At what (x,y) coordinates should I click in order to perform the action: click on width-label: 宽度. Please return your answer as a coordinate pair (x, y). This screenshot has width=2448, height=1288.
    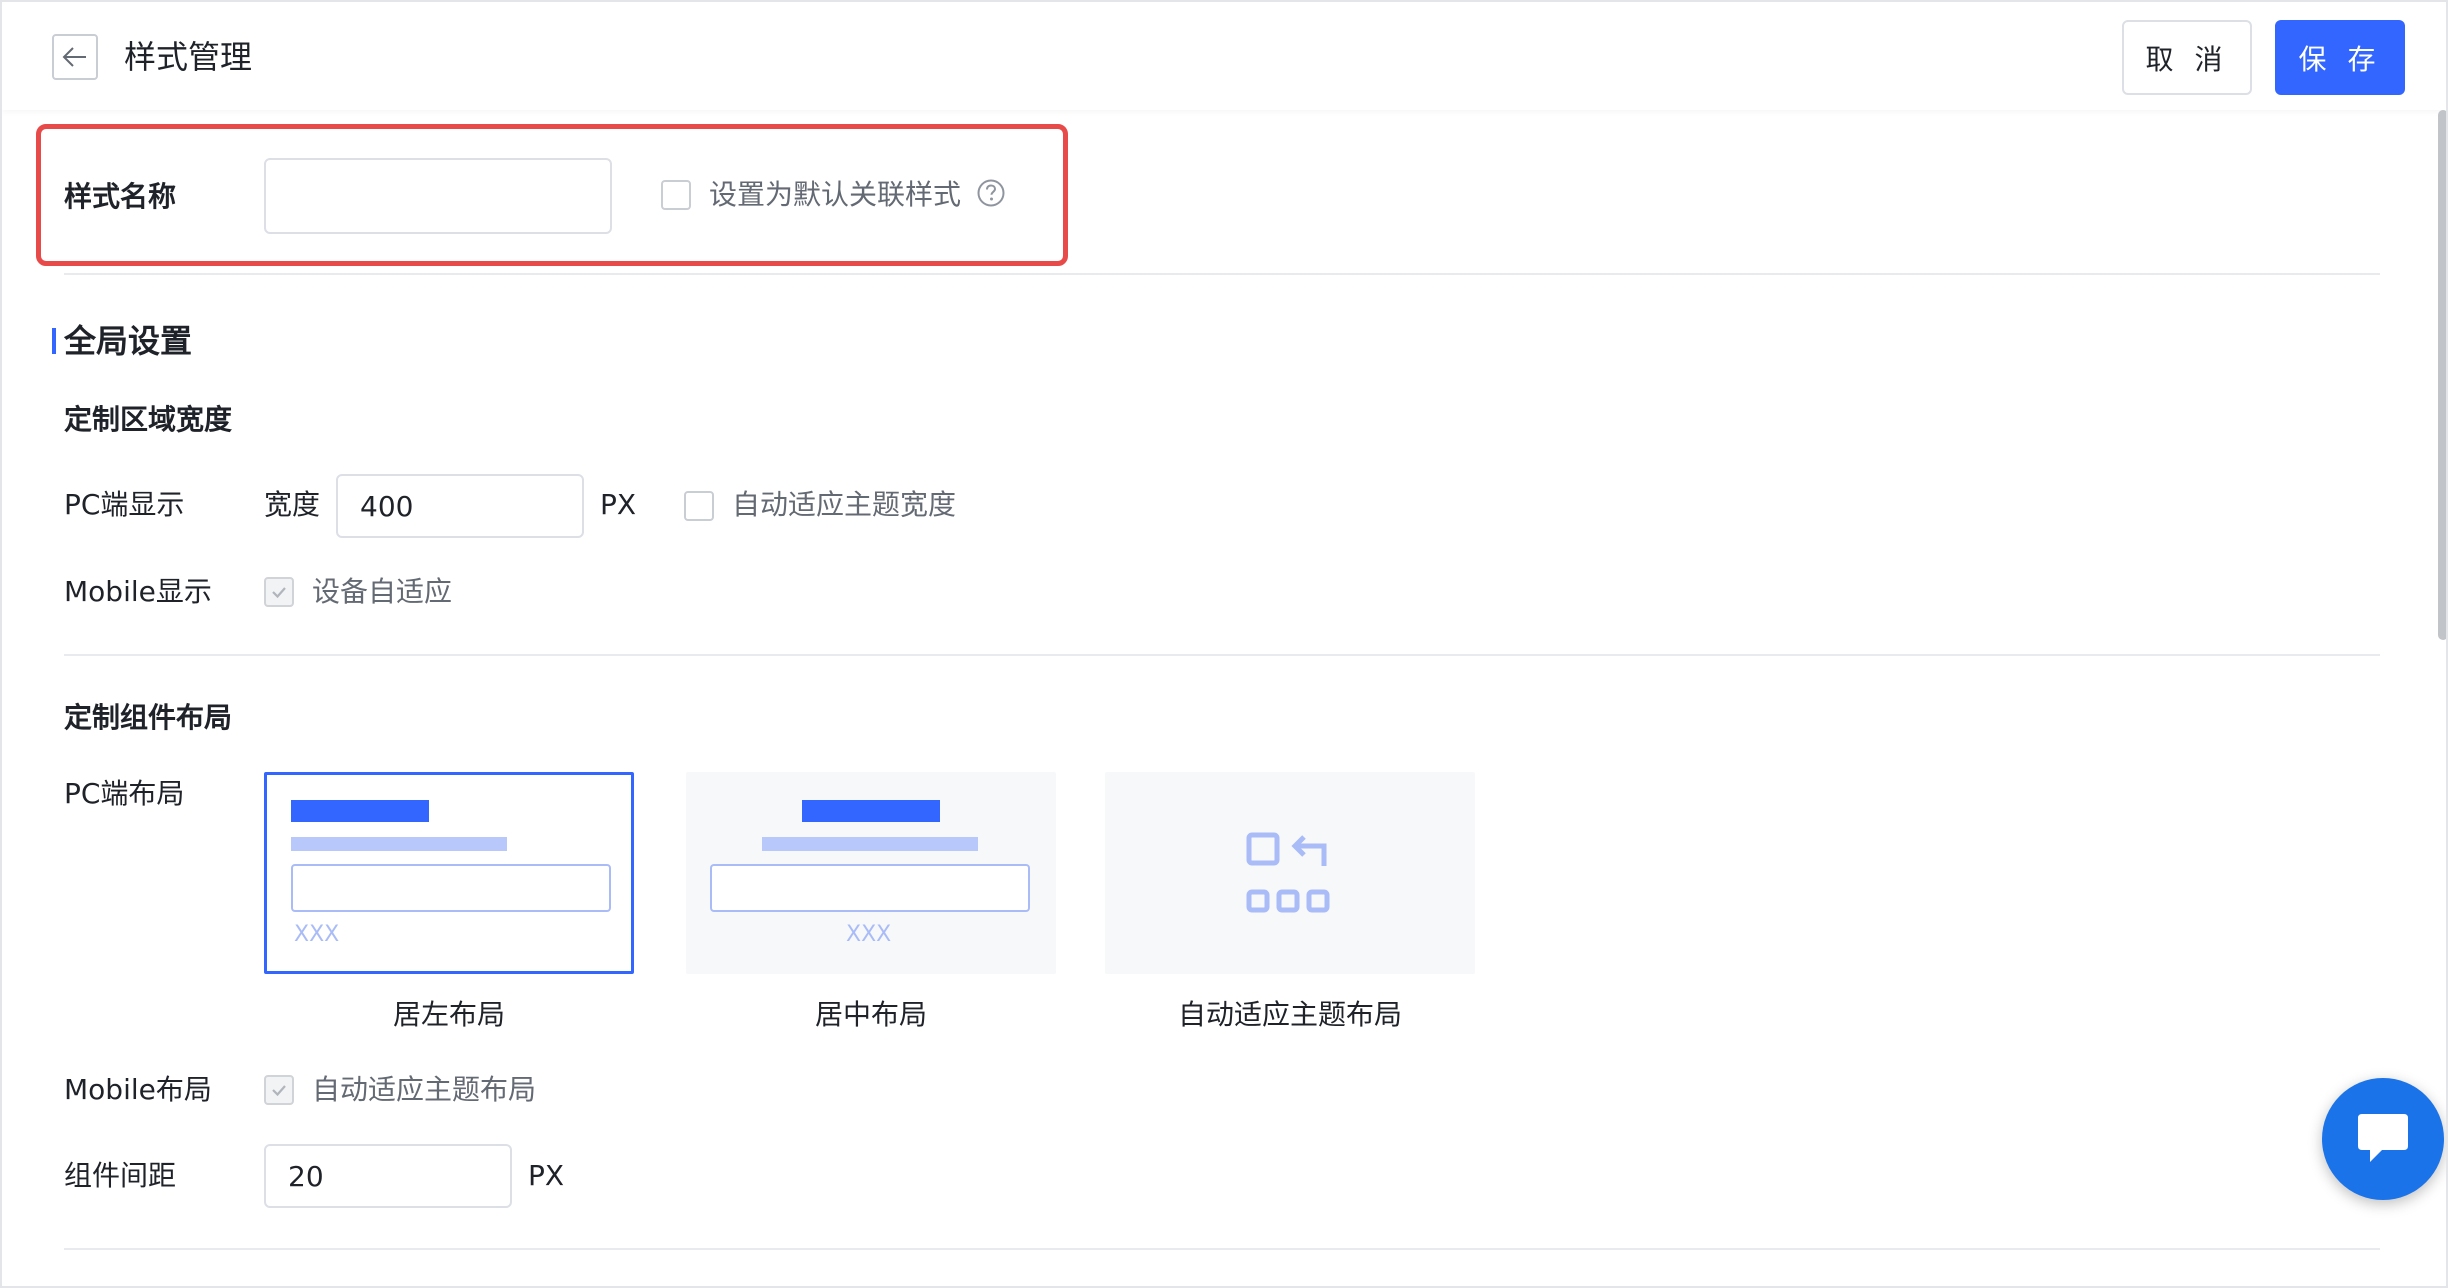
    Looking at the image, I should click on (292, 504).